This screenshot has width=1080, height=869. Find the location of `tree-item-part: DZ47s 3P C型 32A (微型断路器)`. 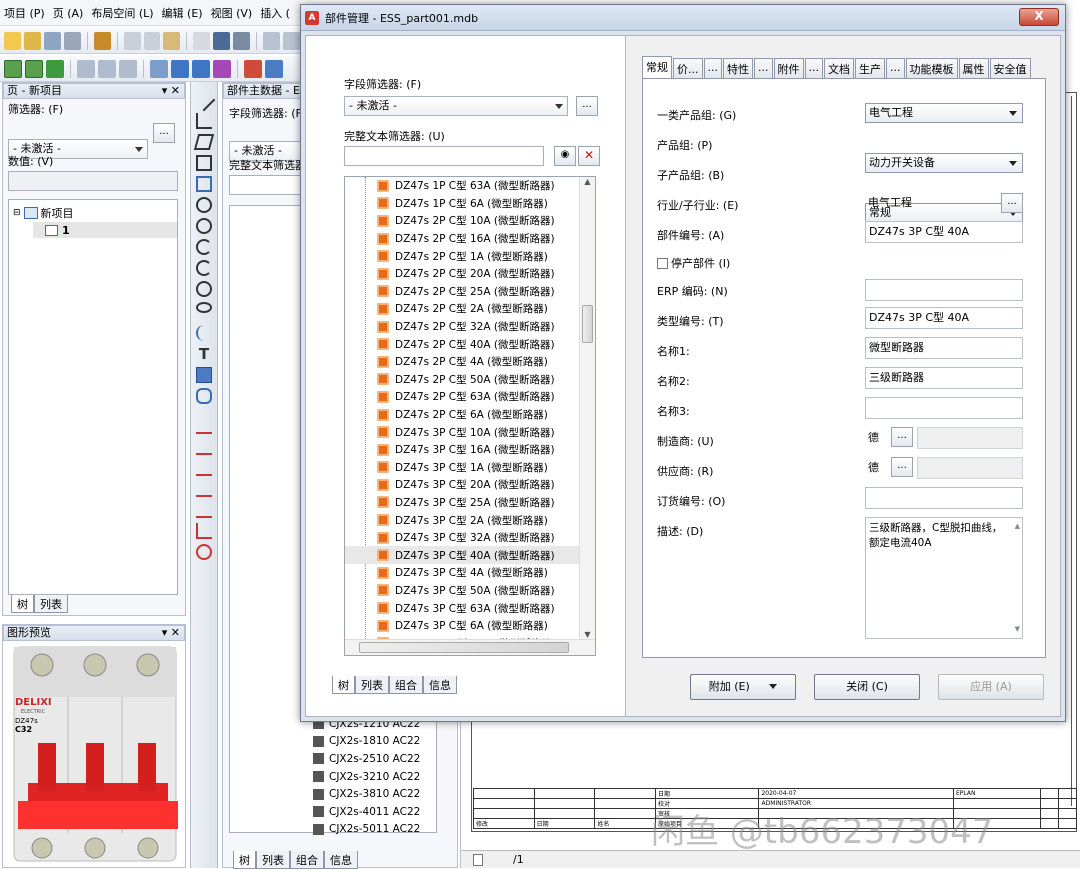

tree-item-part: DZ47s 3P C型 32A (微型断路器) is located at coordinates (470, 538).